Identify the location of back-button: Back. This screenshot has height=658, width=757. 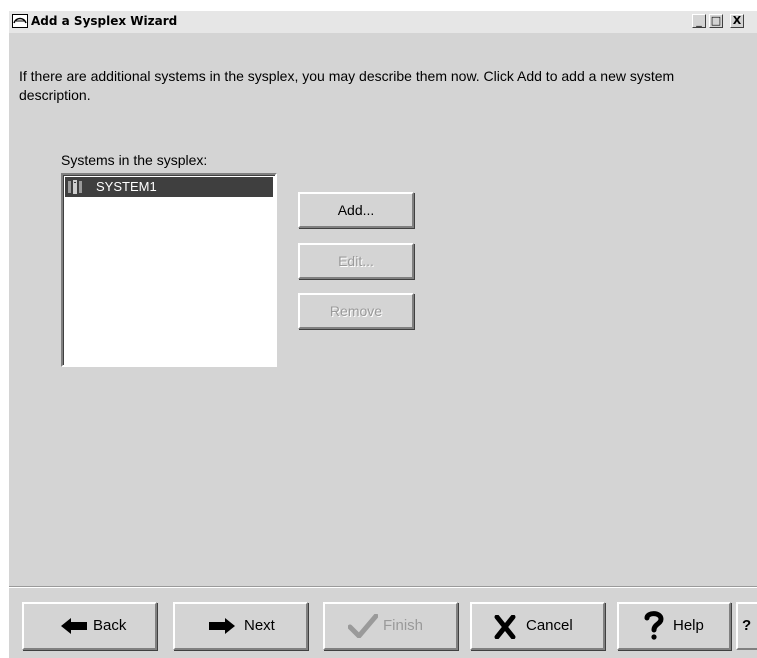
(89, 626).